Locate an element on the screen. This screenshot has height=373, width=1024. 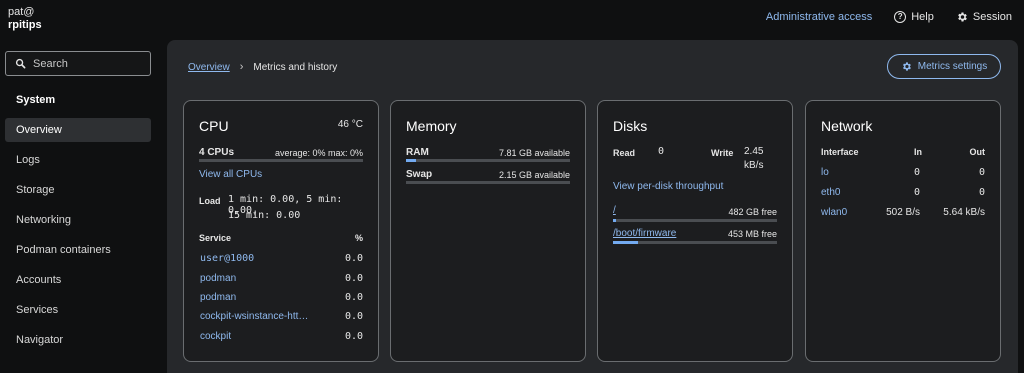
load-label: Load is located at coordinates (210, 201).